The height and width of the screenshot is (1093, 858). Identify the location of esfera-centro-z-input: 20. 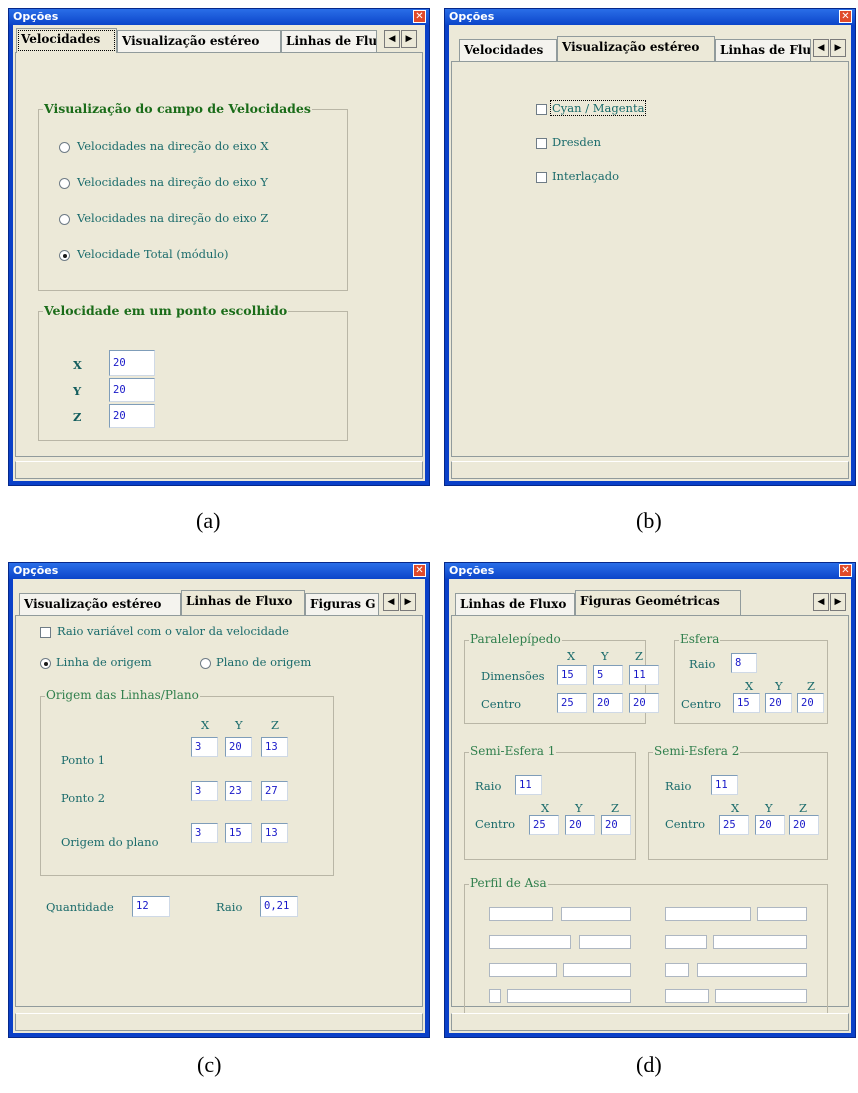
(810, 703).